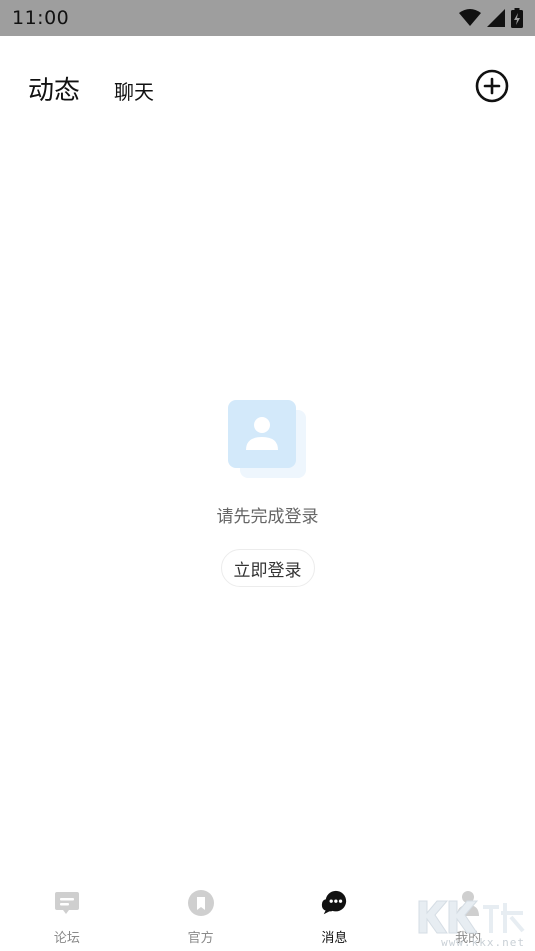 Image resolution: width=535 pixels, height=951 pixels. I want to click on nav-item-official: 官方, so click(201, 915).